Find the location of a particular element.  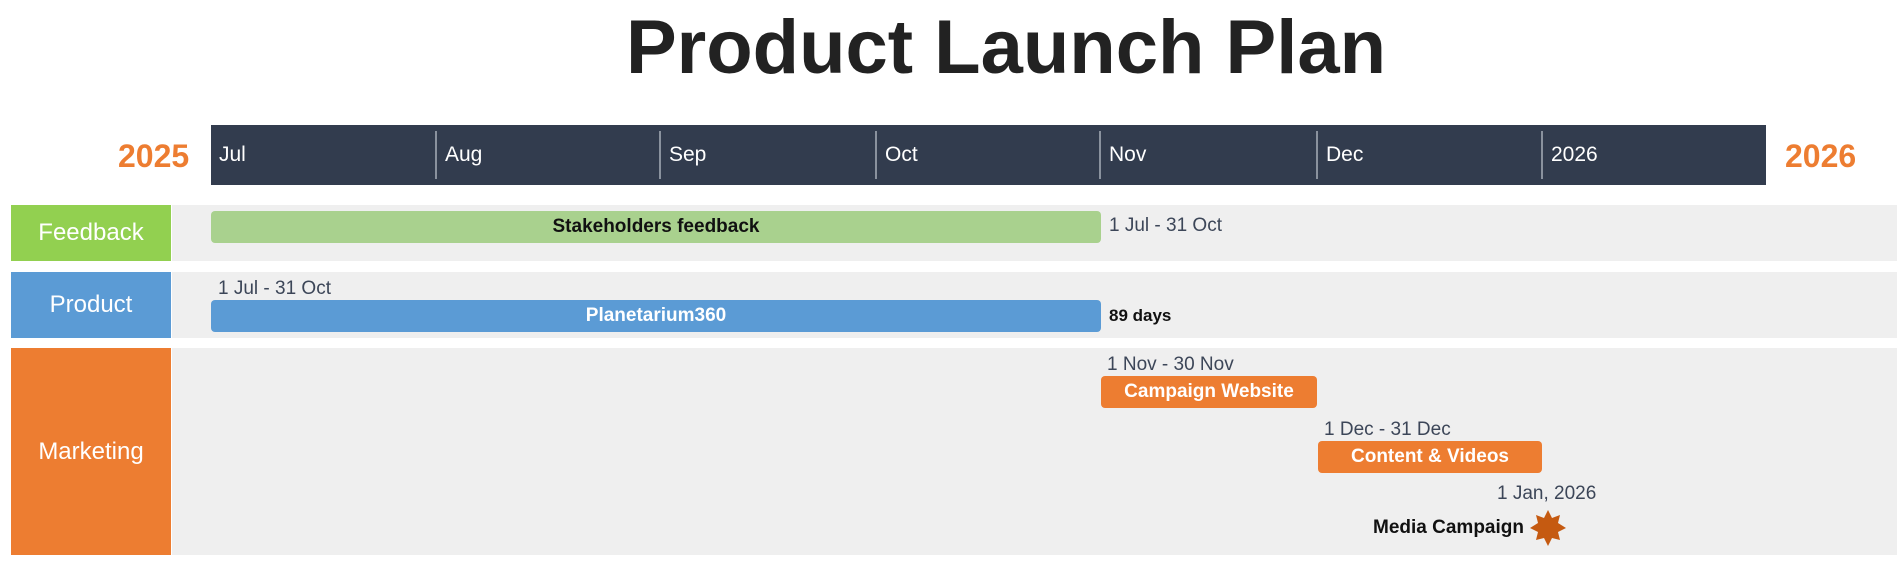

month-nov: Nov is located at coordinates (1128, 154).